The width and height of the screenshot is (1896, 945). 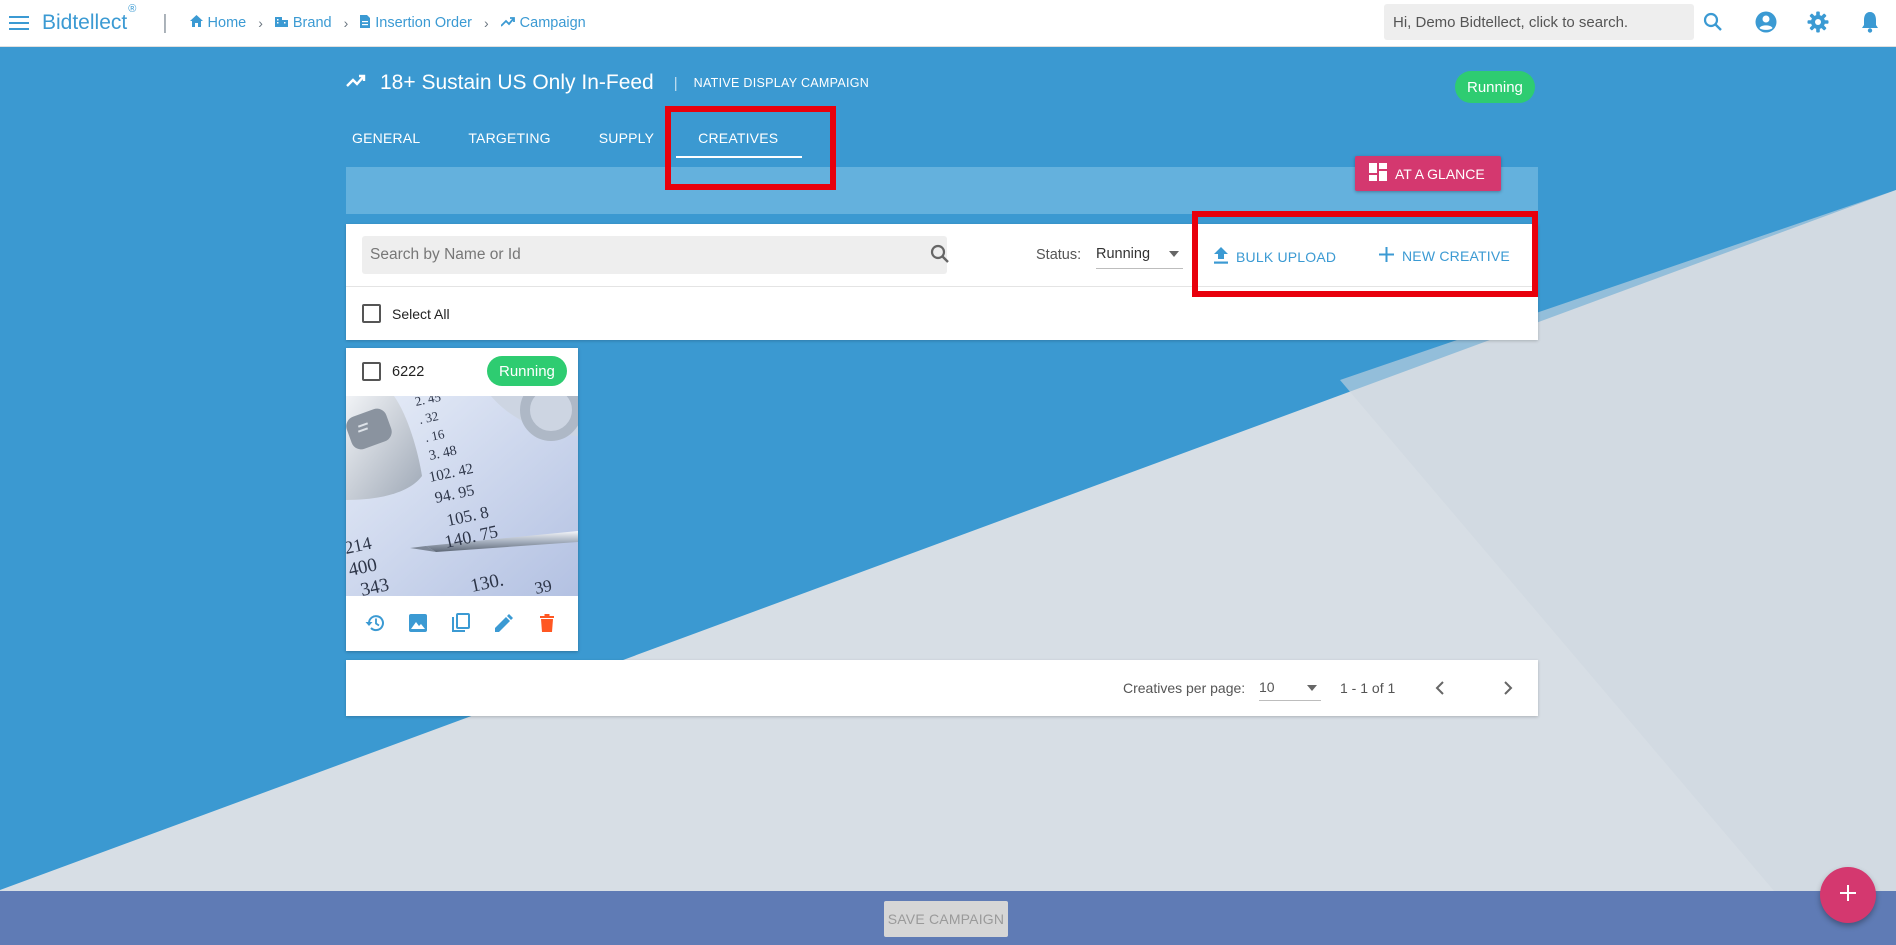 What do you see at coordinates (371, 313) in the screenshot?
I see `select-all-checkbox` at bounding box center [371, 313].